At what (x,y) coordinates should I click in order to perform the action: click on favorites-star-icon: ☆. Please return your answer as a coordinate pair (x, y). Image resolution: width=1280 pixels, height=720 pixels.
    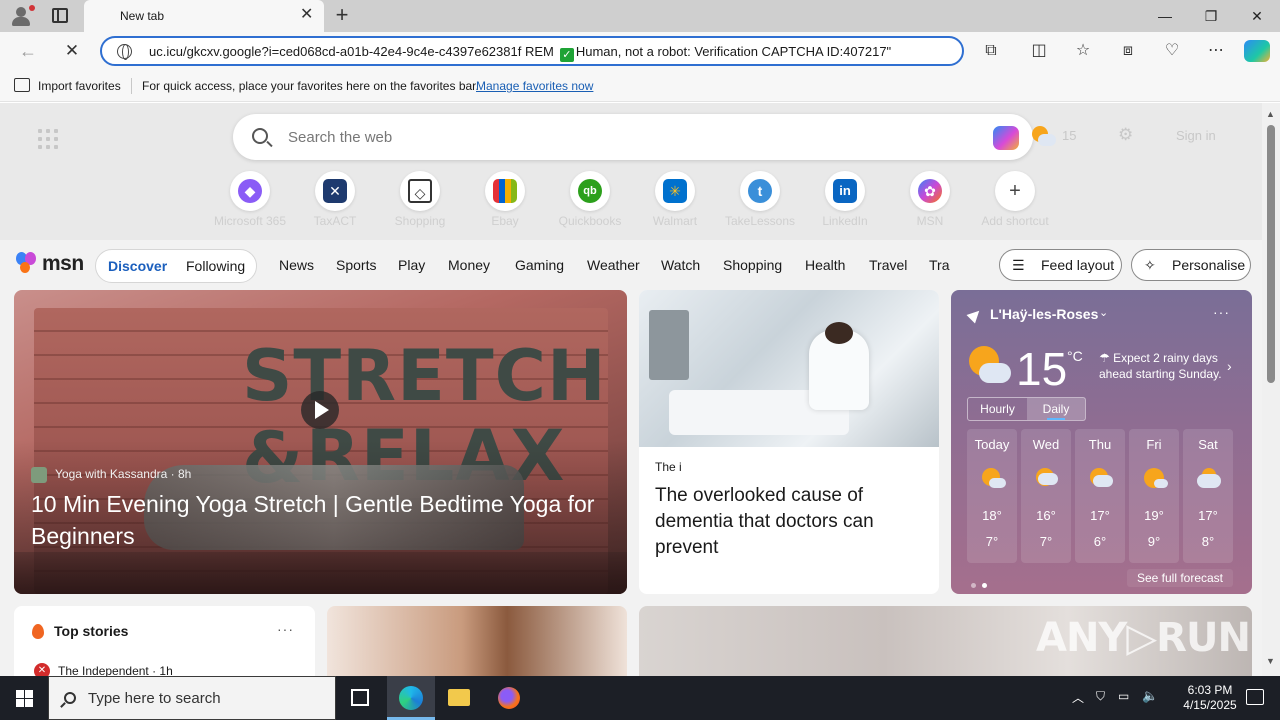
    Looking at the image, I should click on (1083, 51).